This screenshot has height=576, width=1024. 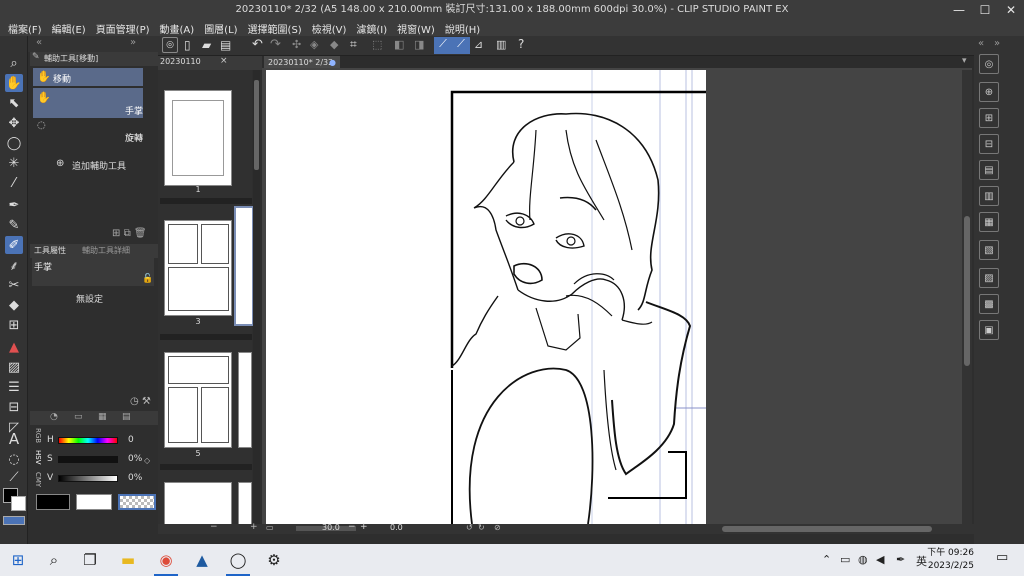 I want to click on ruler-tool-icon: ⊟, so click(x=14, y=407).